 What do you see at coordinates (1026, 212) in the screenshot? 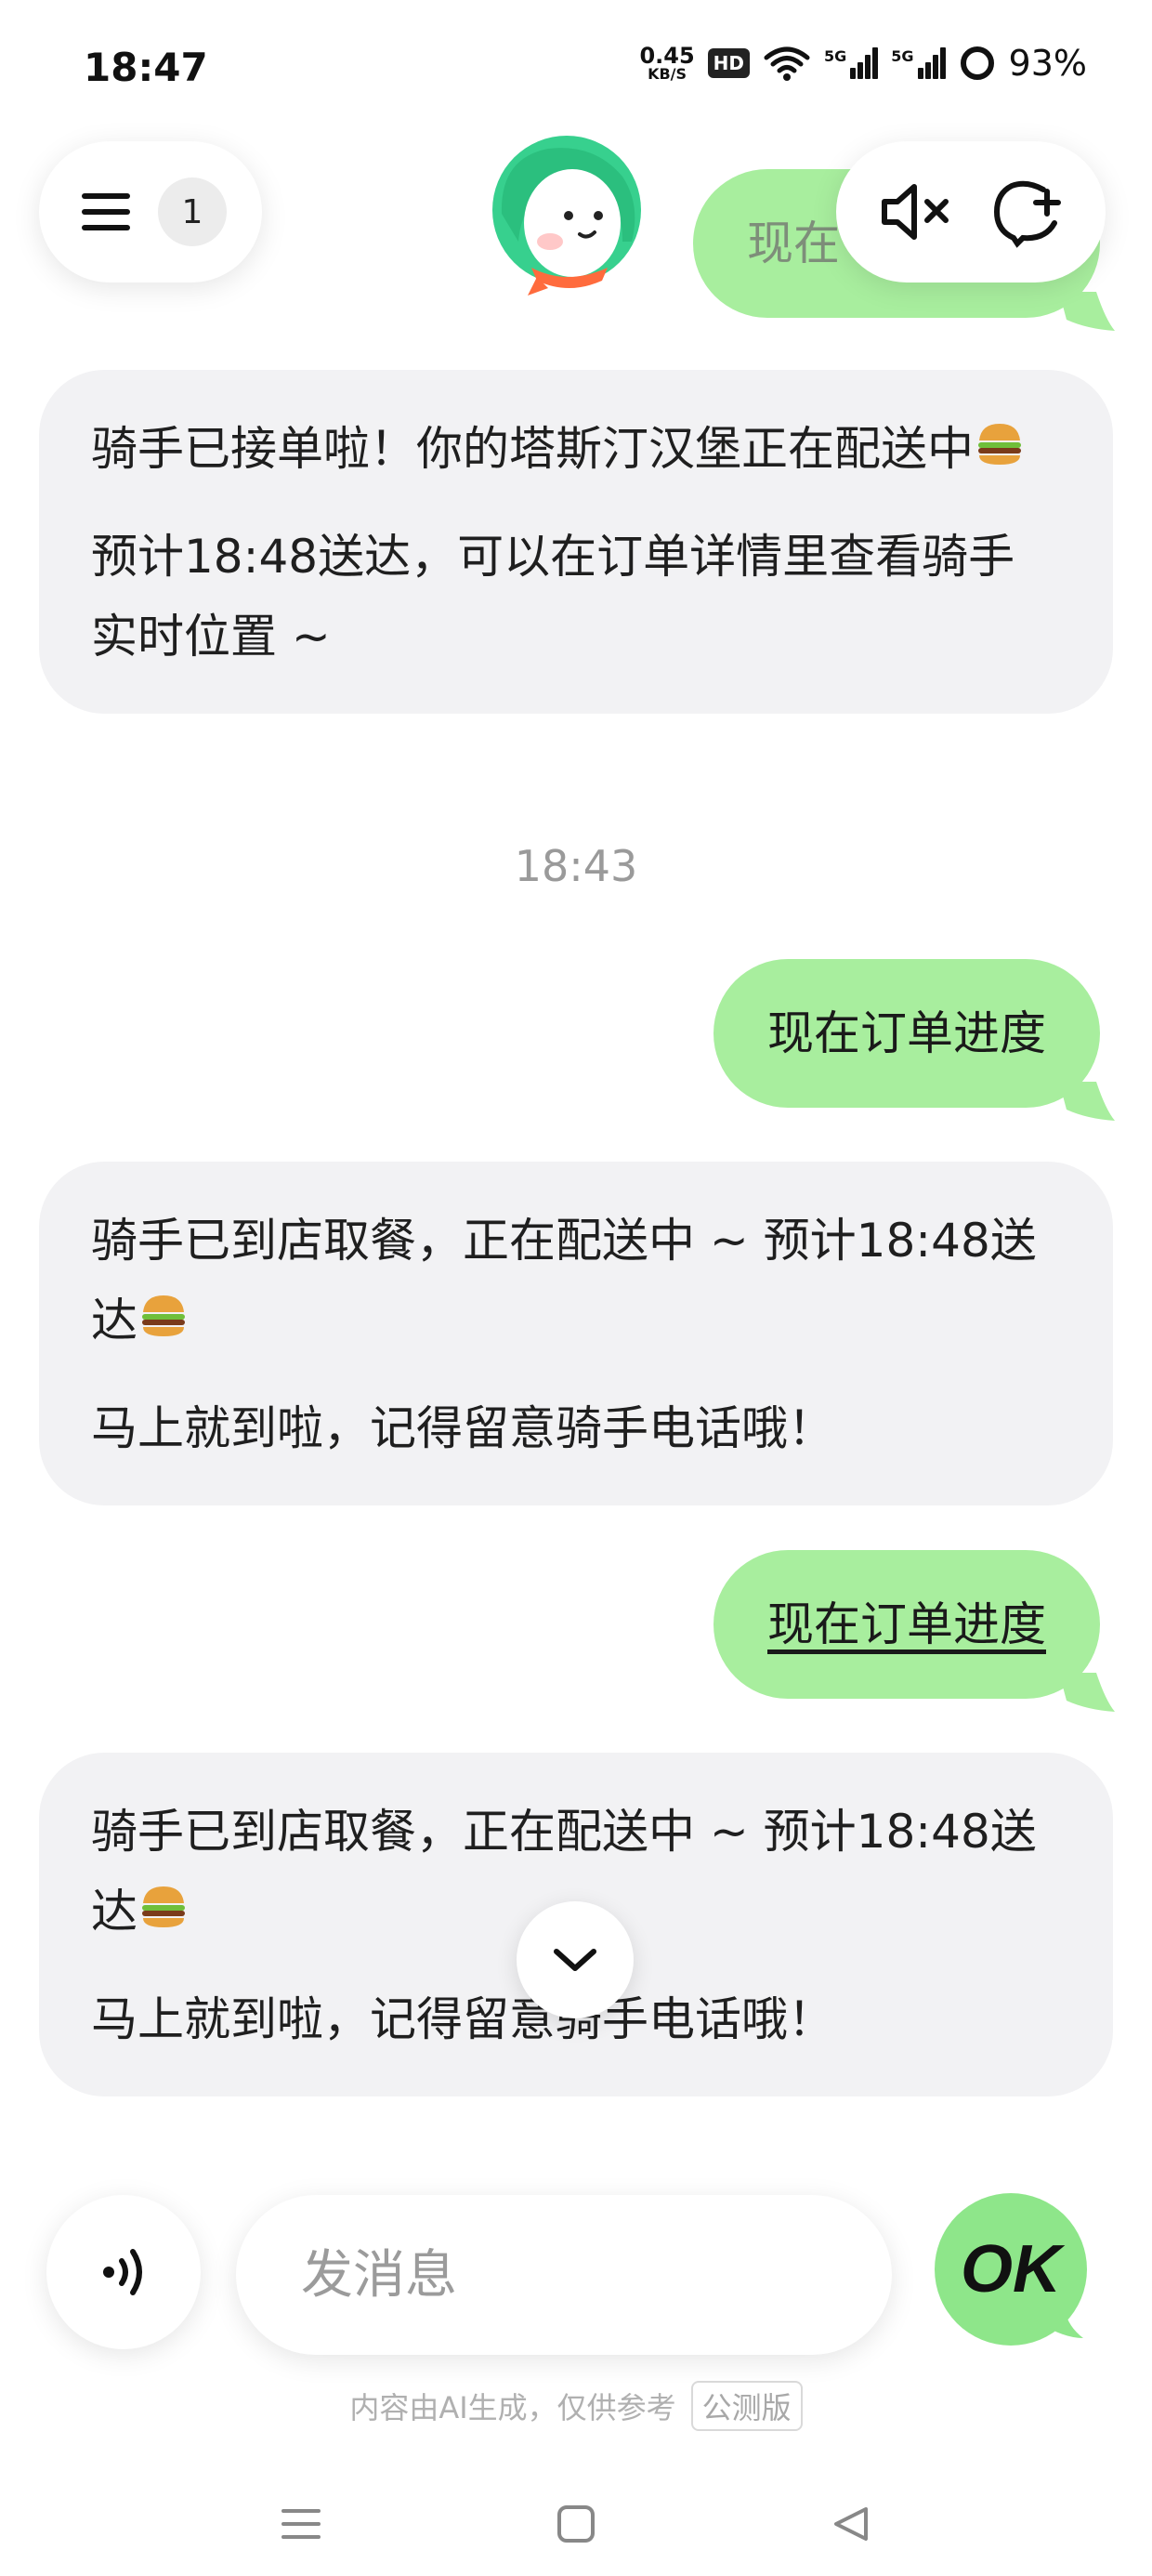
I see `new-chat-icon` at bounding box center [1026, 212].